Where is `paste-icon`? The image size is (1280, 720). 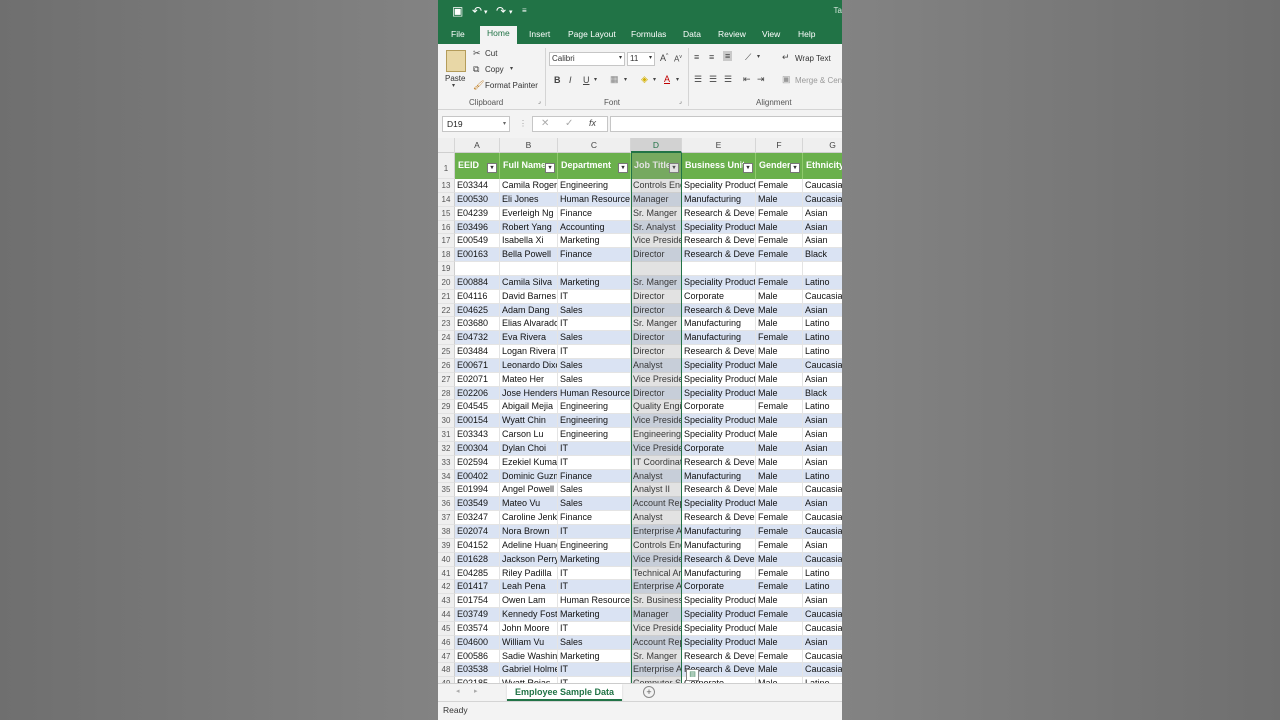
paste-icon is located at coordinates (456, 61).